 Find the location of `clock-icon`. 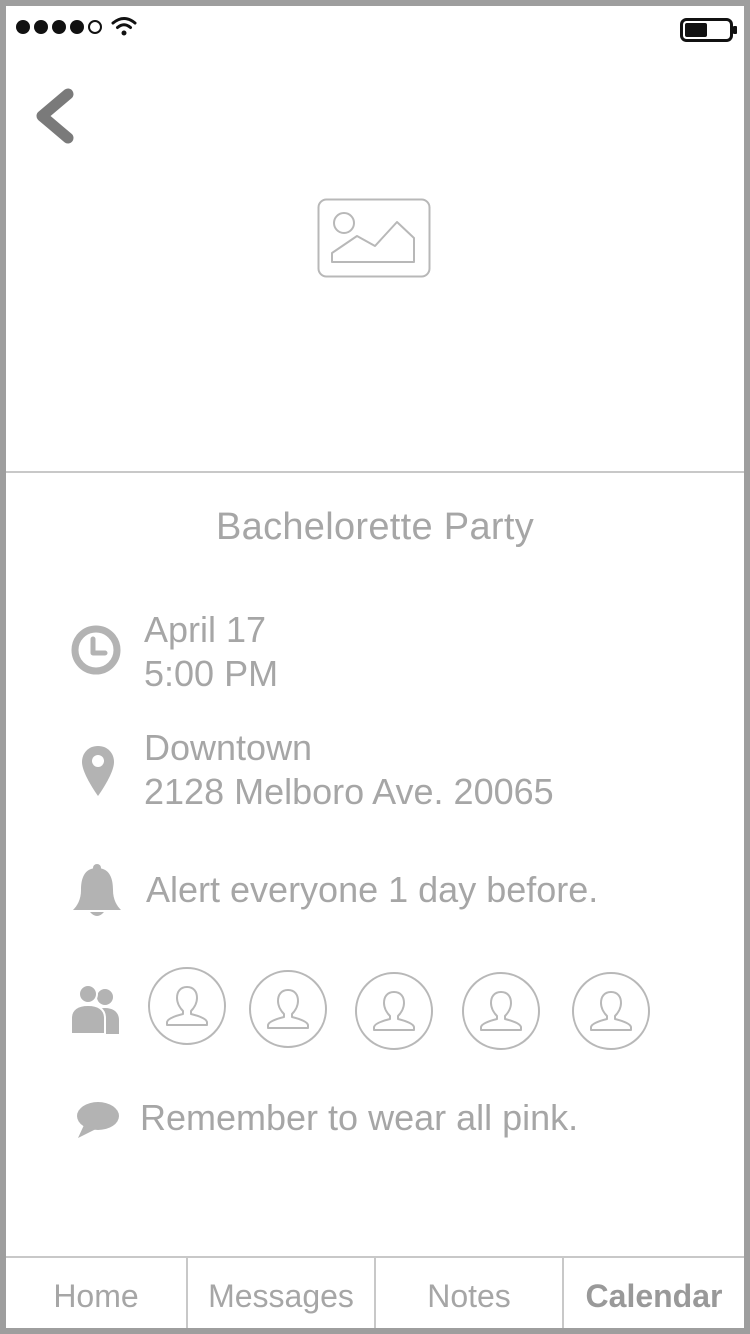

clock-icon is located at coordinates (96, 650).